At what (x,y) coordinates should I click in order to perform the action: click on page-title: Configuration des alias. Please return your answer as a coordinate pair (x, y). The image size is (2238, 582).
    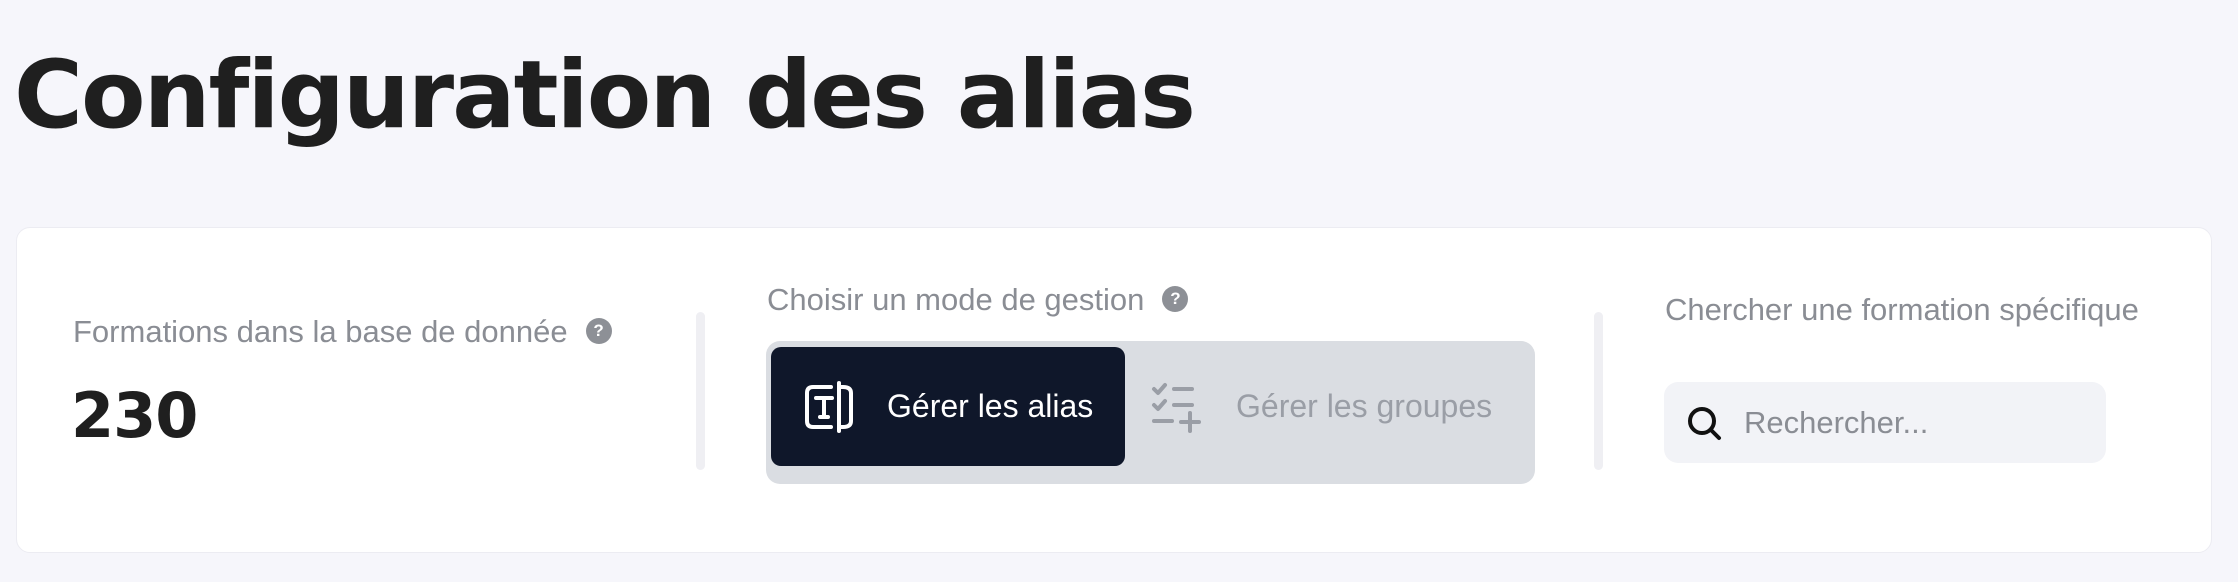
    Looking at the image, I should click on (605, 95).